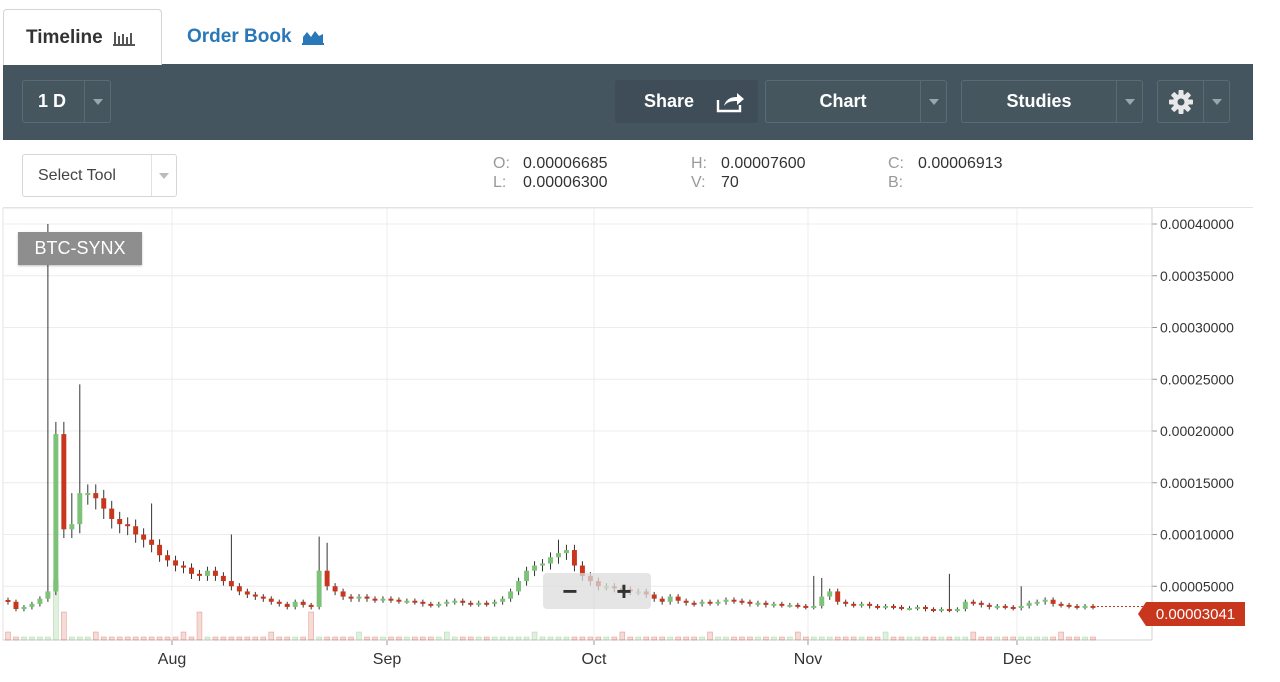 The height and width of the screenshot is (682, 1280). Describe the element at coordinates (52, 101) in the screenshot. I see `period-label: 1 D` at that location.